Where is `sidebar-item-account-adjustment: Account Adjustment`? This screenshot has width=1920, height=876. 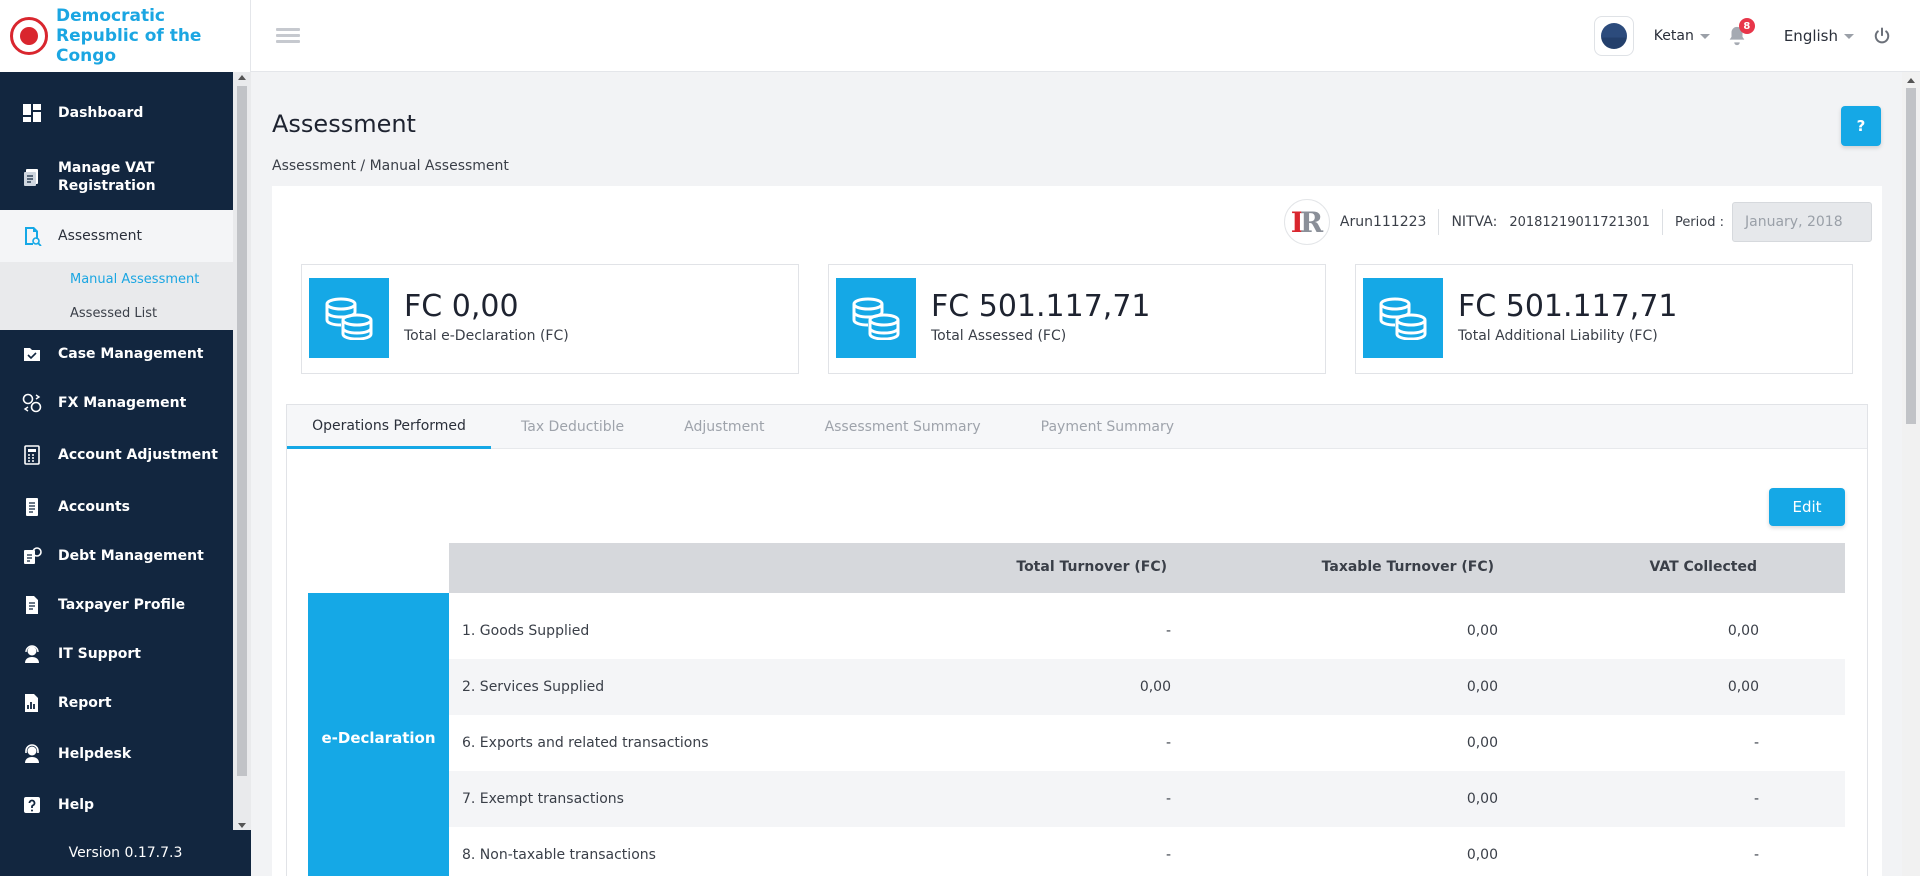
sidebar-item-account-adjustment: Account Adjustment is located at coordinates (116, 455).